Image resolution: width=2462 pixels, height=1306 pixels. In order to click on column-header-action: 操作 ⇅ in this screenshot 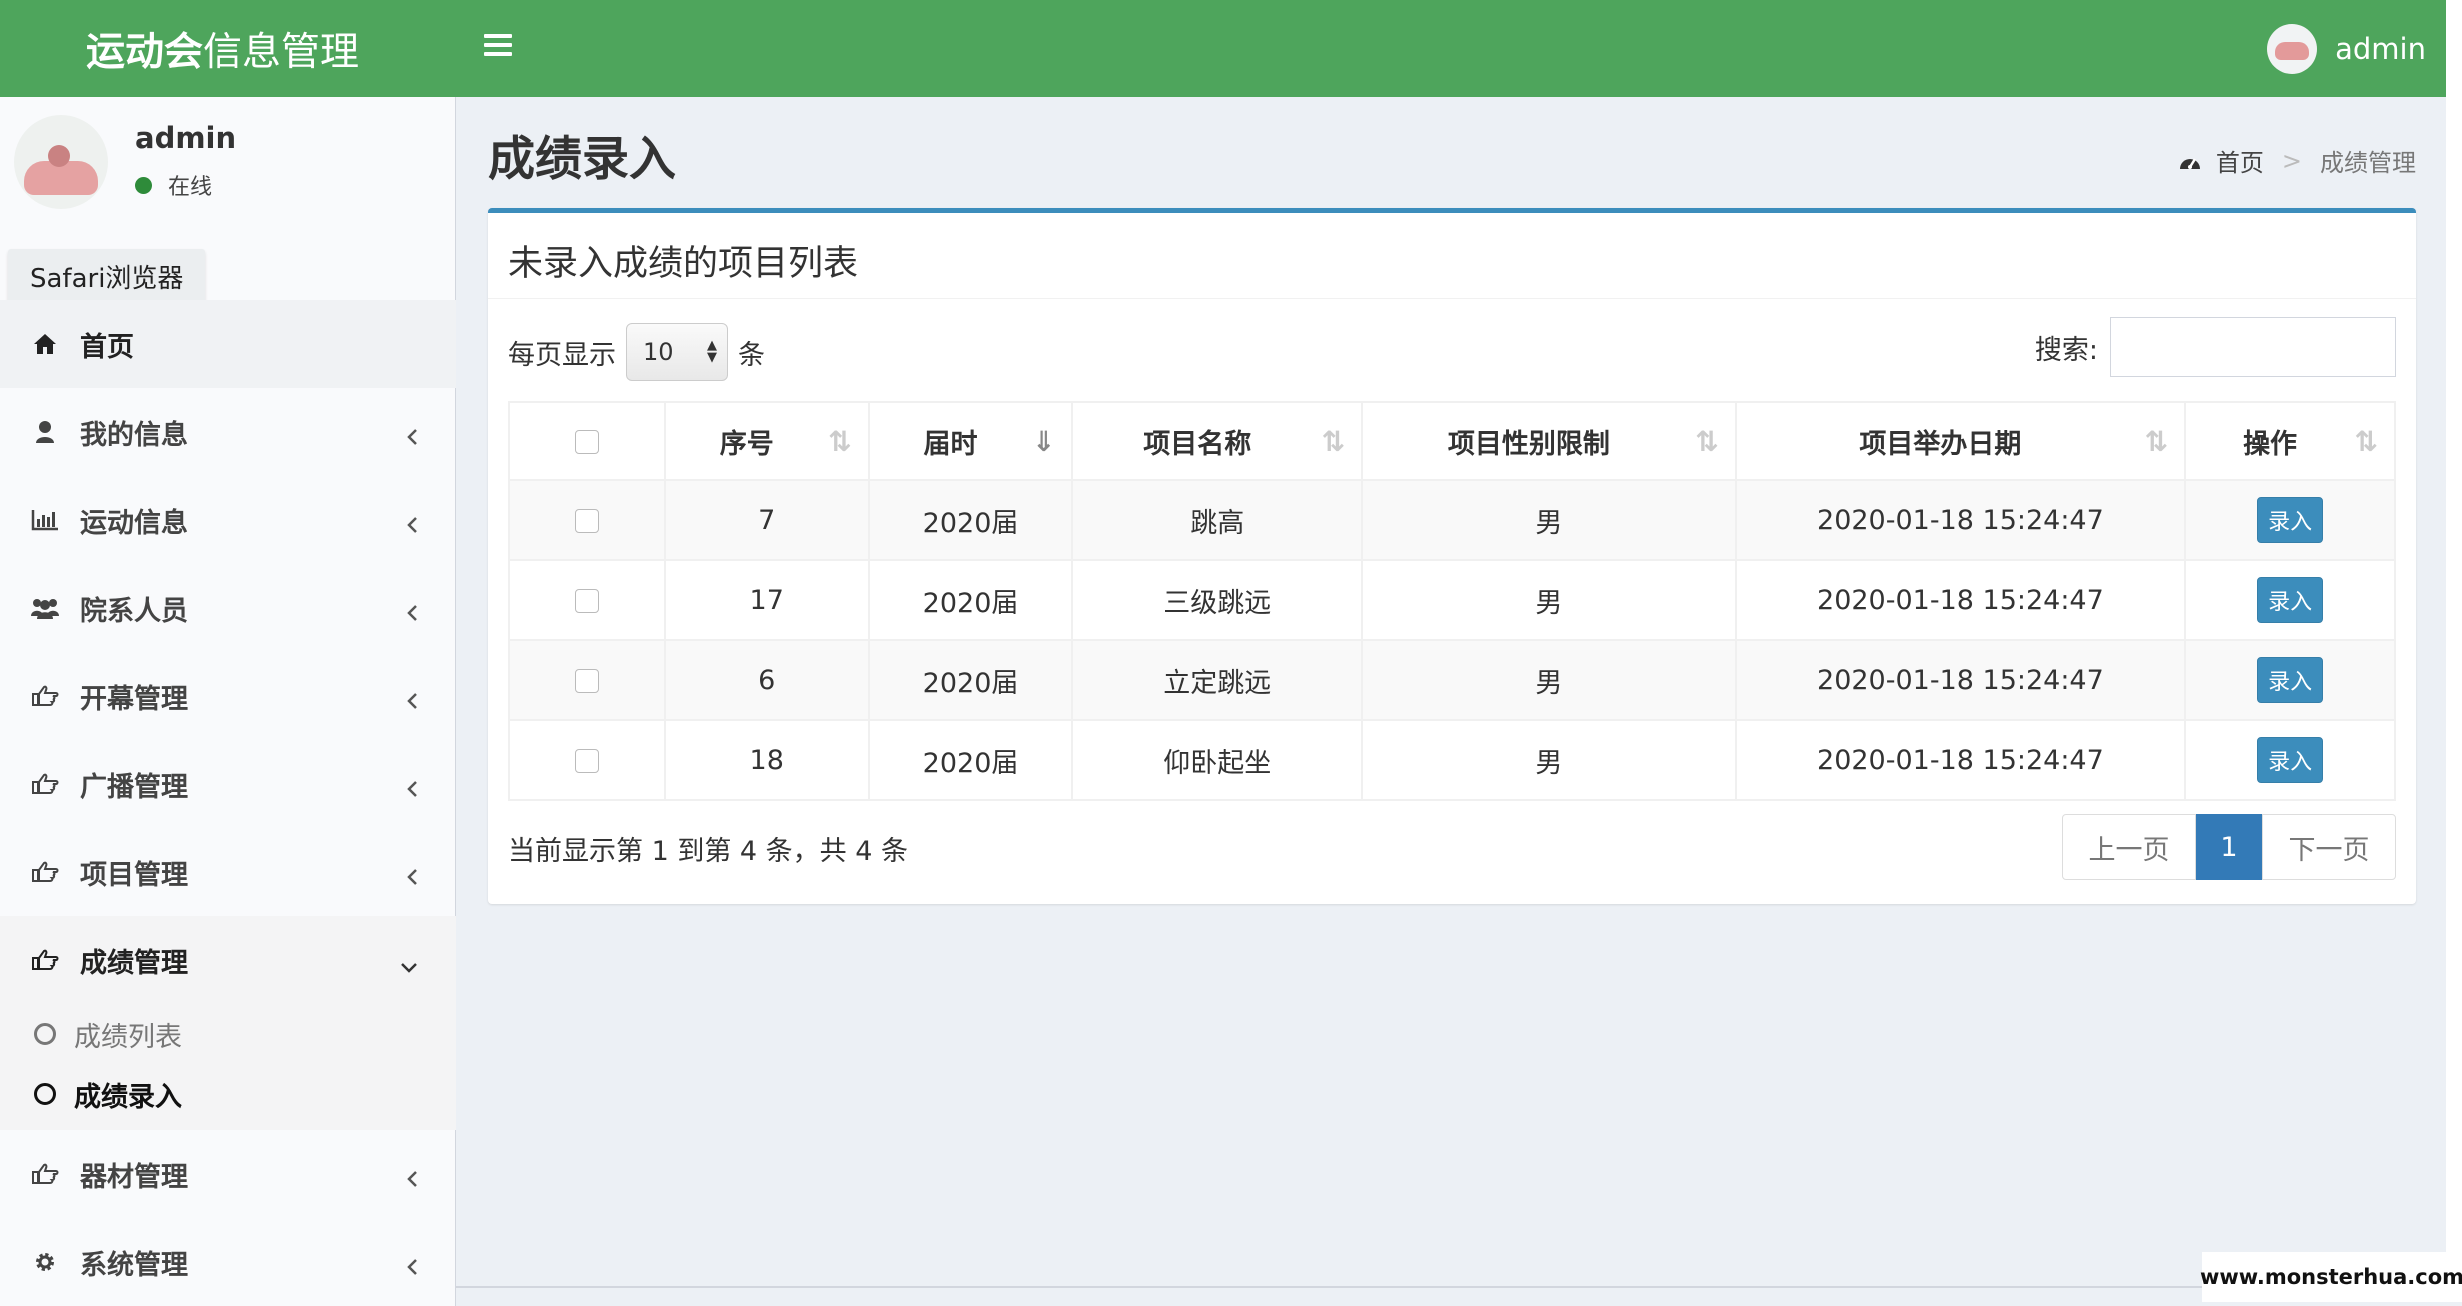, I will do `click(2290, 441)`.